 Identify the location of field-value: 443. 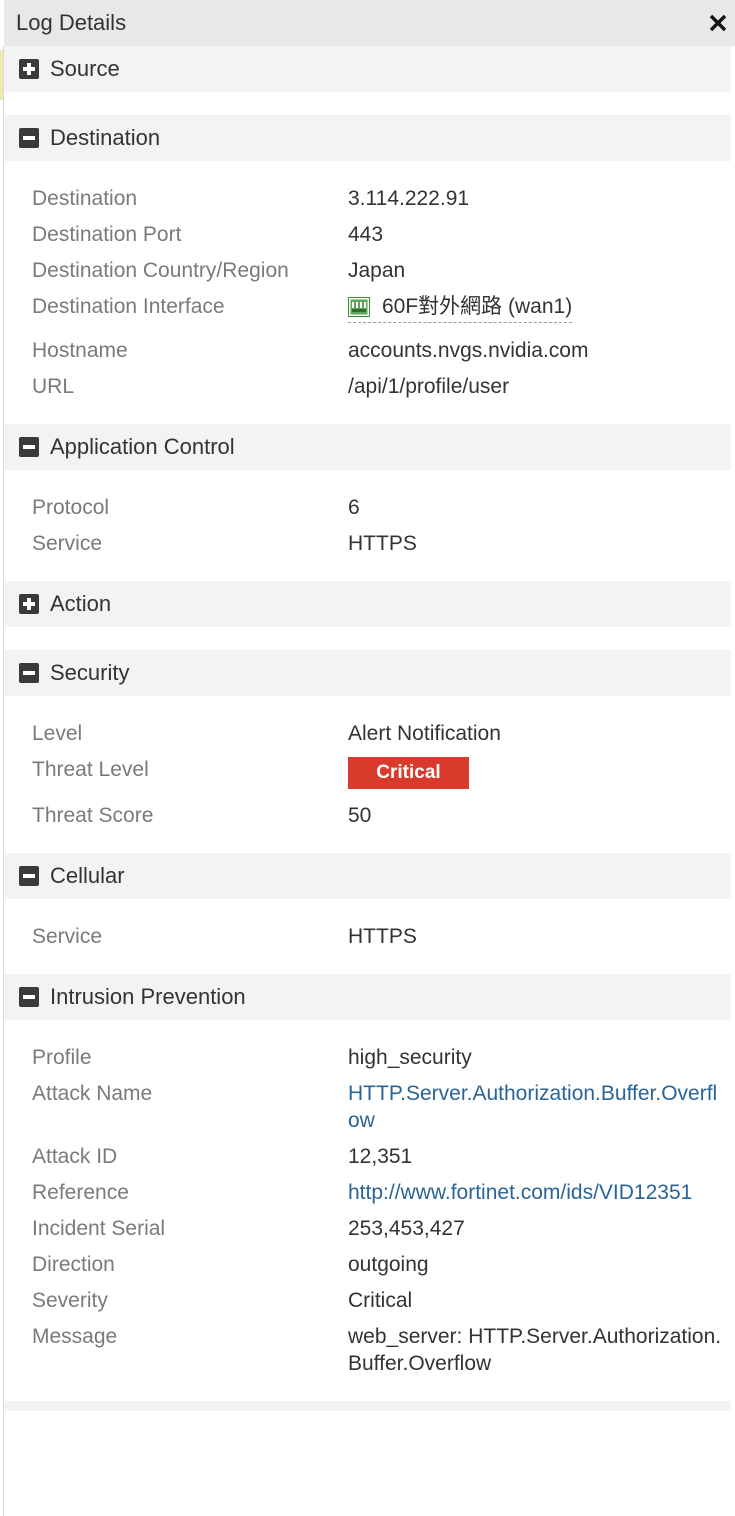
(366, 234).